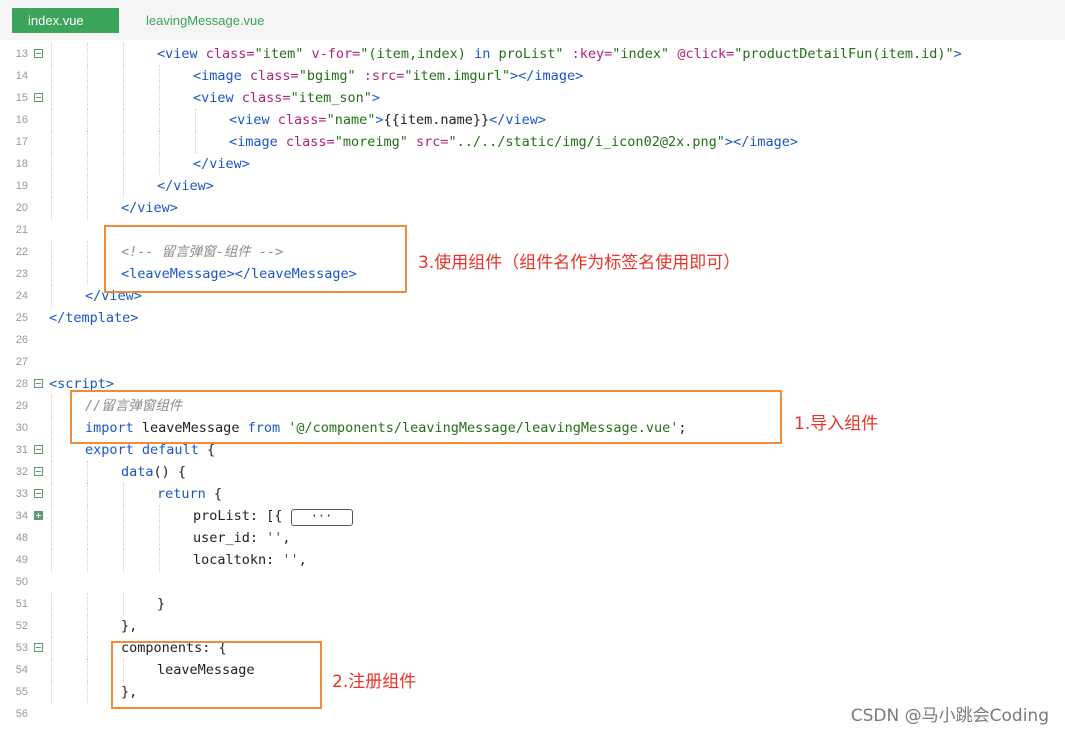 This screenshot has height=734, width=1065. Describe the element at coordinates (532, 472) in the screenshot. I see `code-line: 32 data() {` at that location.